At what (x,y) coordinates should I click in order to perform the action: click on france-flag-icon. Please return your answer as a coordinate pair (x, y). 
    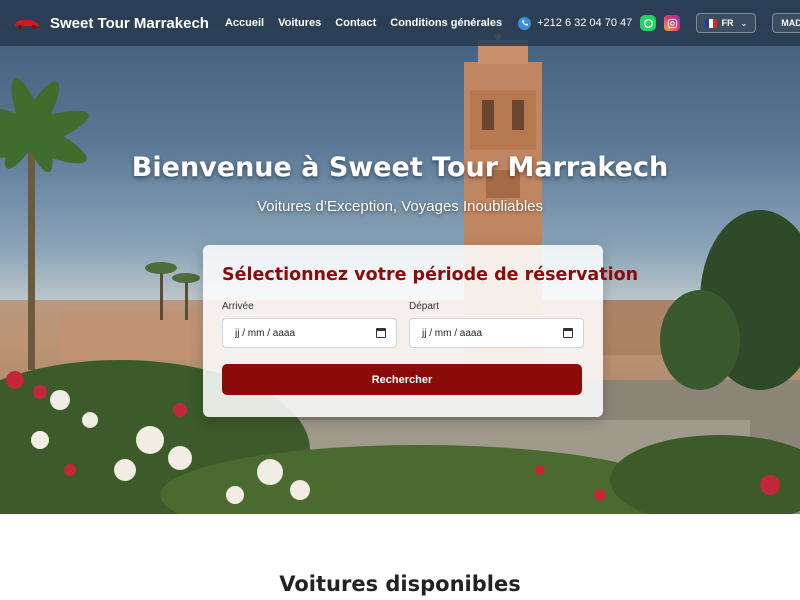
    Looking at the image, I should click on (711, 23).